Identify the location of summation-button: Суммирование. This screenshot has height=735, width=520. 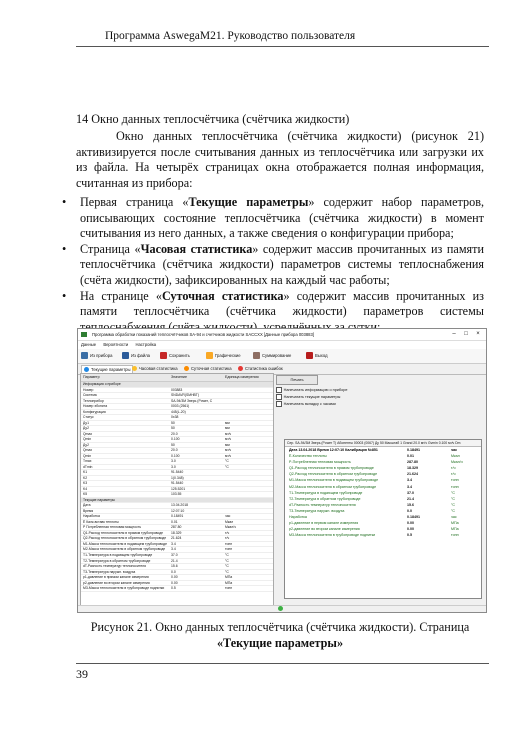
(272, 356).